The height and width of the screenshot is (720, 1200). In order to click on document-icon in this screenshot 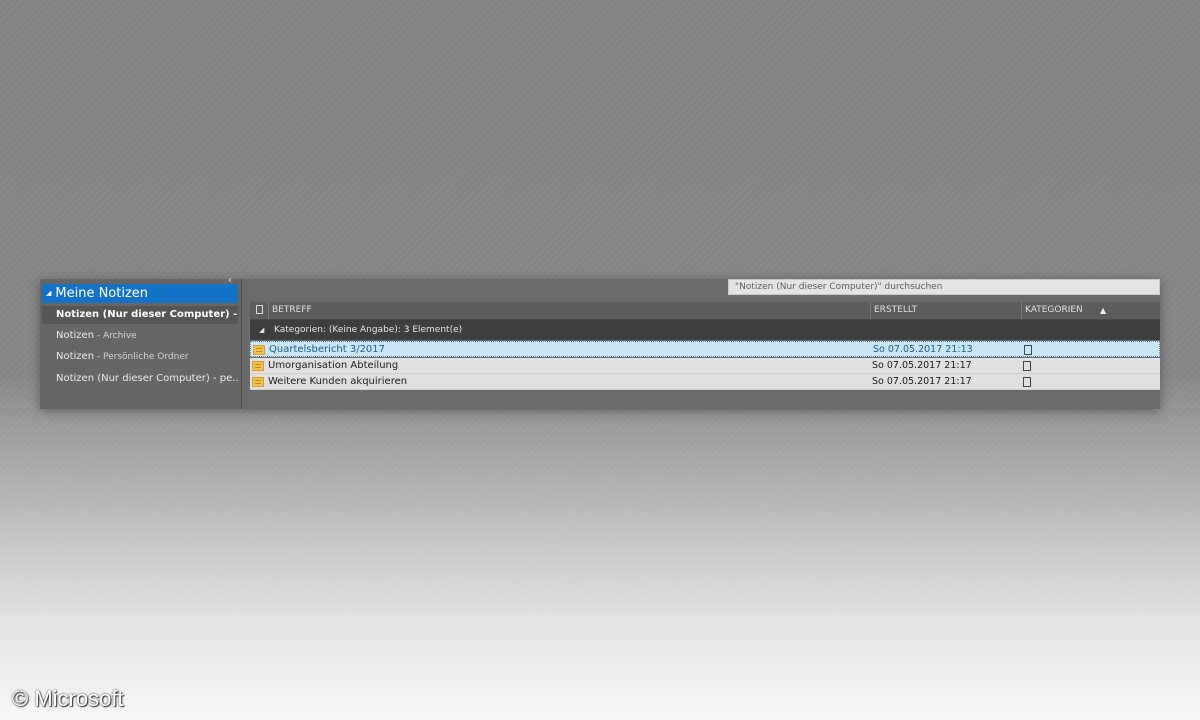, I will do `click(259, 309)`.